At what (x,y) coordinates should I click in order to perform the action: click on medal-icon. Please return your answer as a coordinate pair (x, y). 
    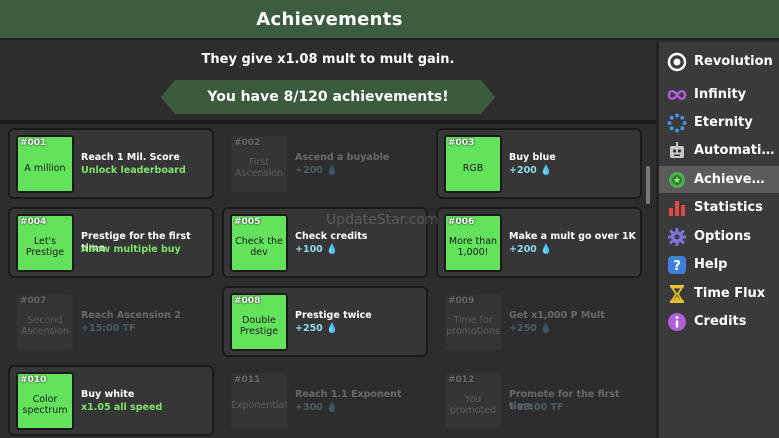
    Looking at the image, I should click on (677, 180).